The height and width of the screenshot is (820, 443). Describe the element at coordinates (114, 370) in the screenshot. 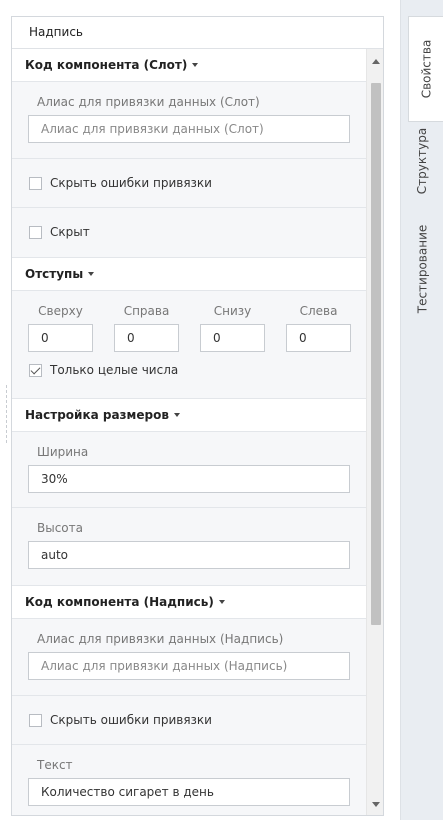

I see `integers-only-label: Только целые числа` at that location.